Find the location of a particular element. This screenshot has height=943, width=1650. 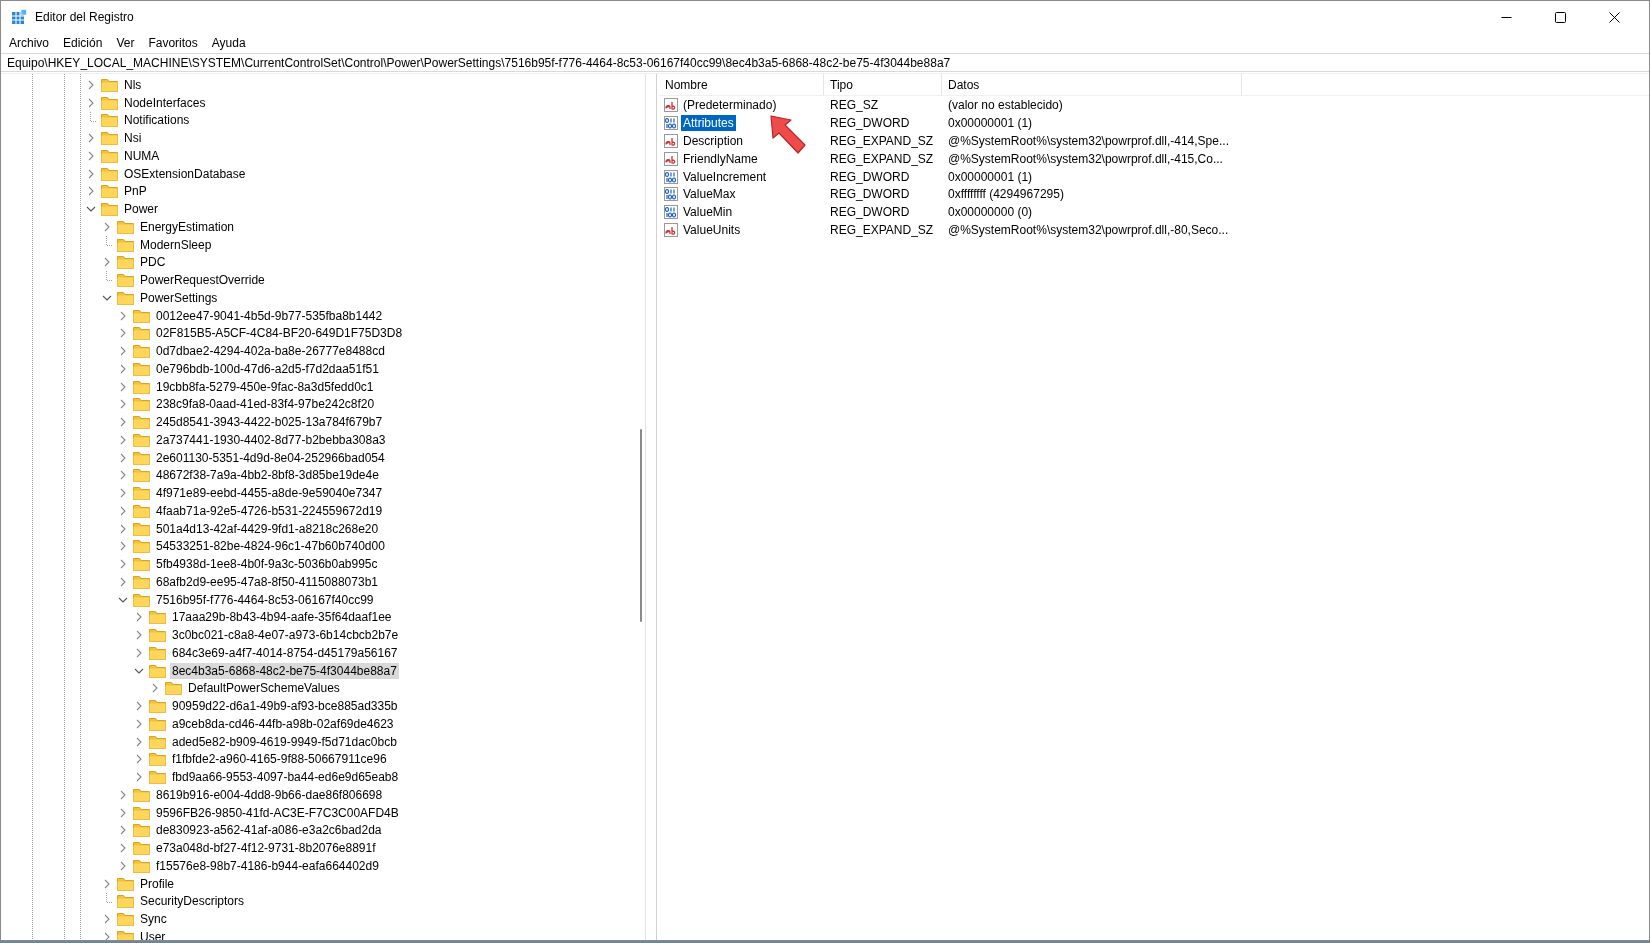

tree-item: PowerRequestOverride is located at coordinates (202, 280).